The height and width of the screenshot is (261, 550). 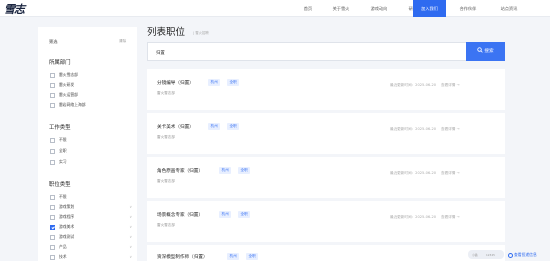 I want to click on search-input, so click(x=301, y=52).